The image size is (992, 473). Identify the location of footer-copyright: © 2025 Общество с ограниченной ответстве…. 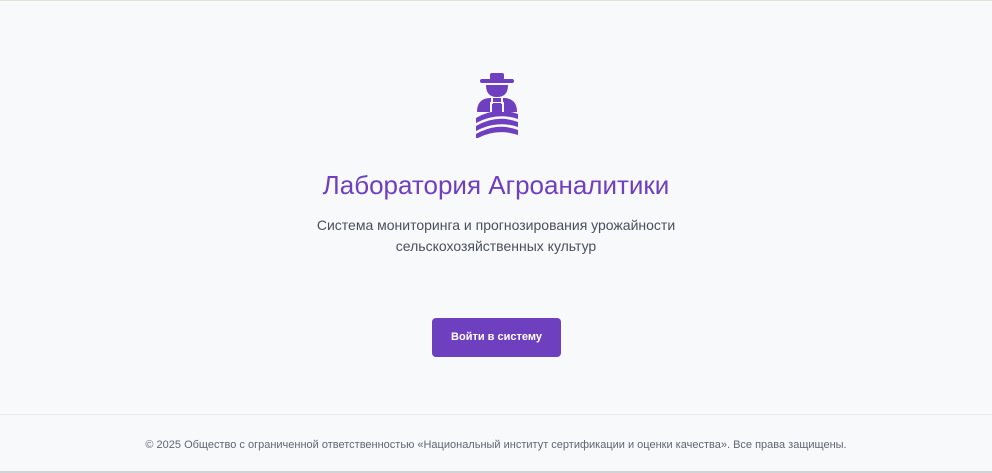
(496, 445).